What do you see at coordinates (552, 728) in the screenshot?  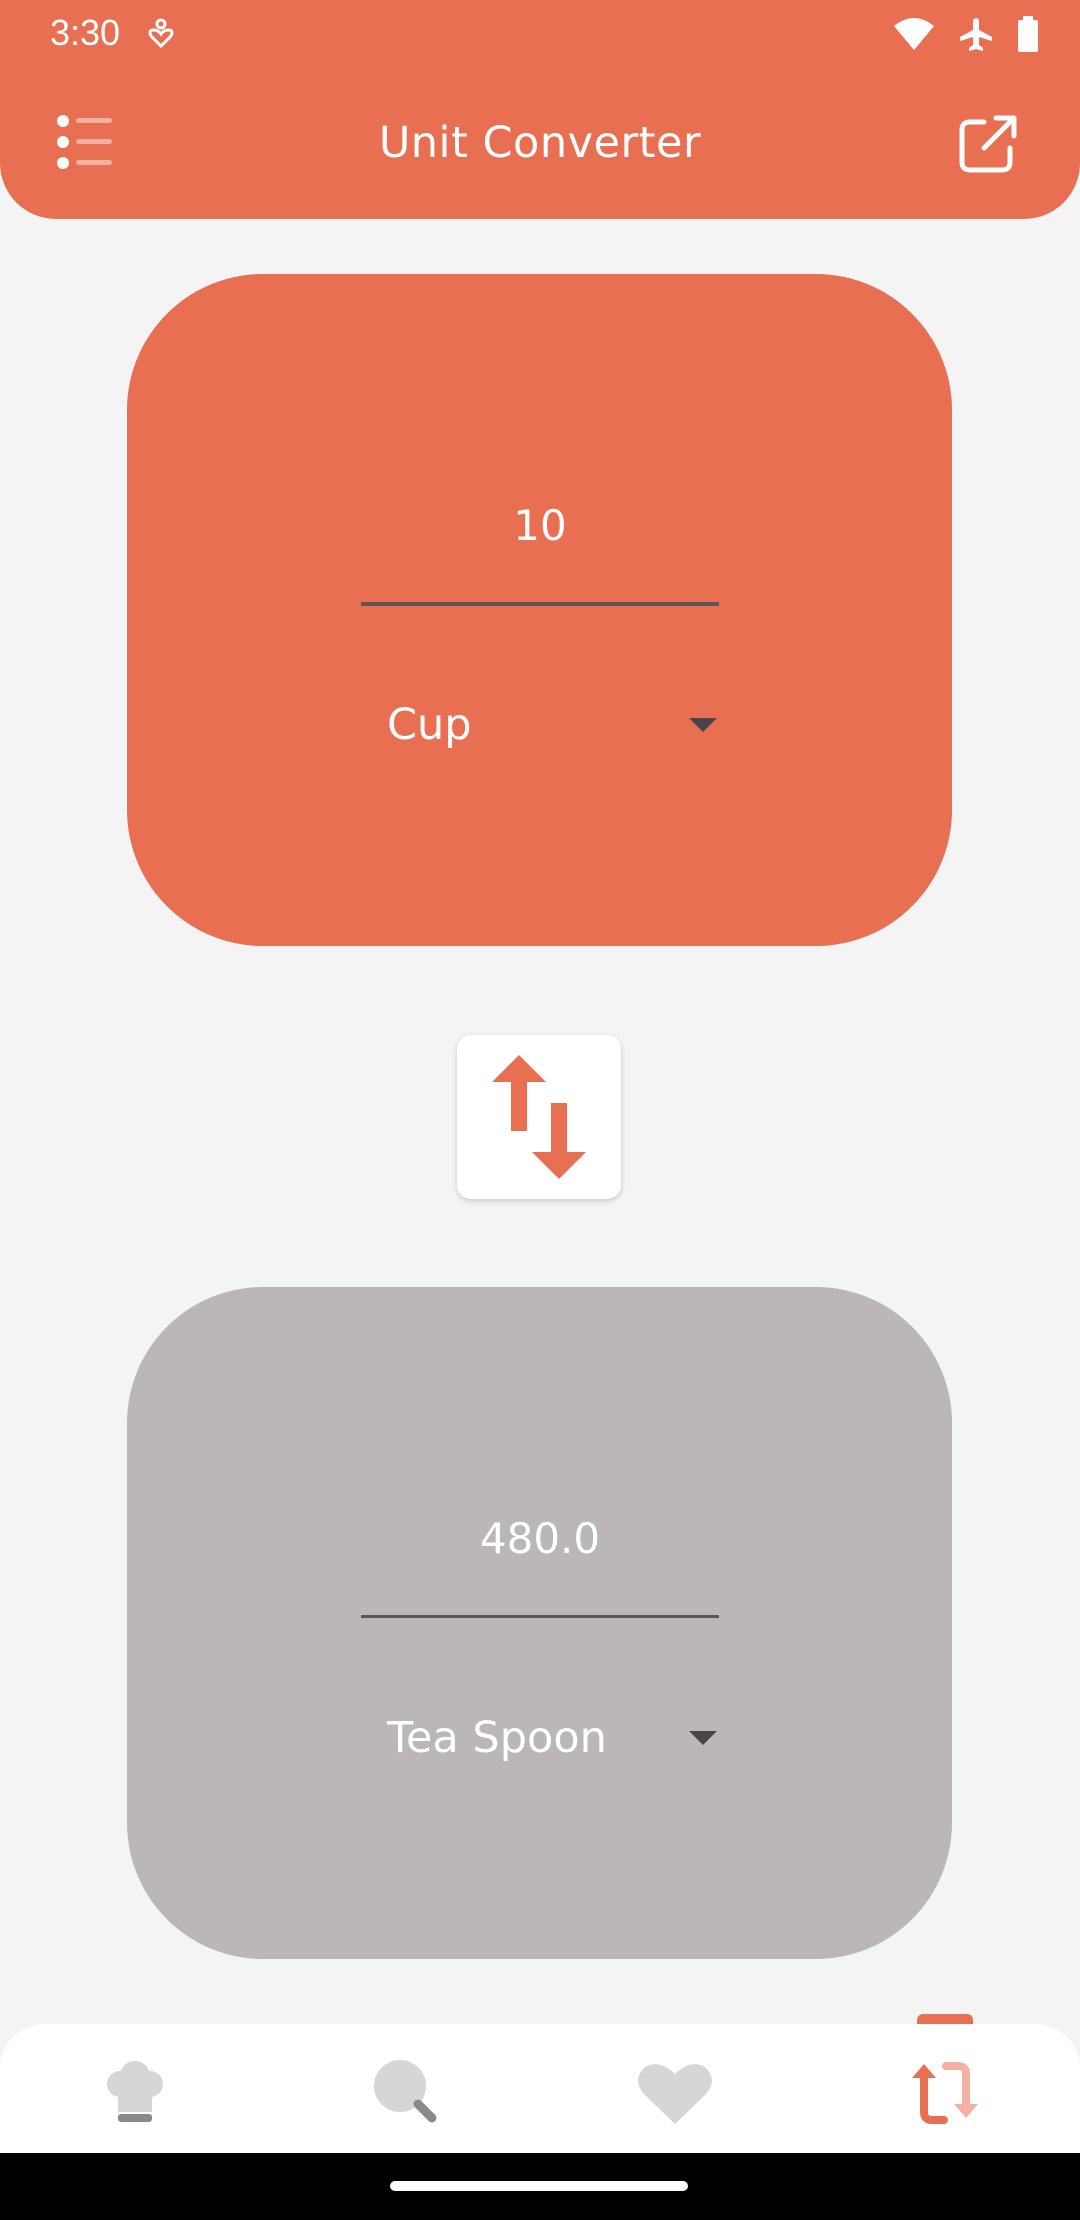 I see `from-unit-dropdown: Cup` at bounding box center [552, 728].